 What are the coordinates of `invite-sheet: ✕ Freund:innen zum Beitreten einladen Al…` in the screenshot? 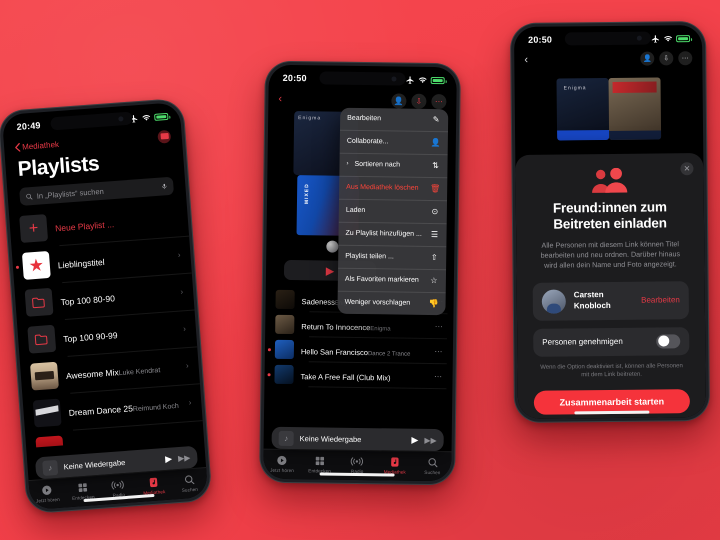 It's located at (611, 286).